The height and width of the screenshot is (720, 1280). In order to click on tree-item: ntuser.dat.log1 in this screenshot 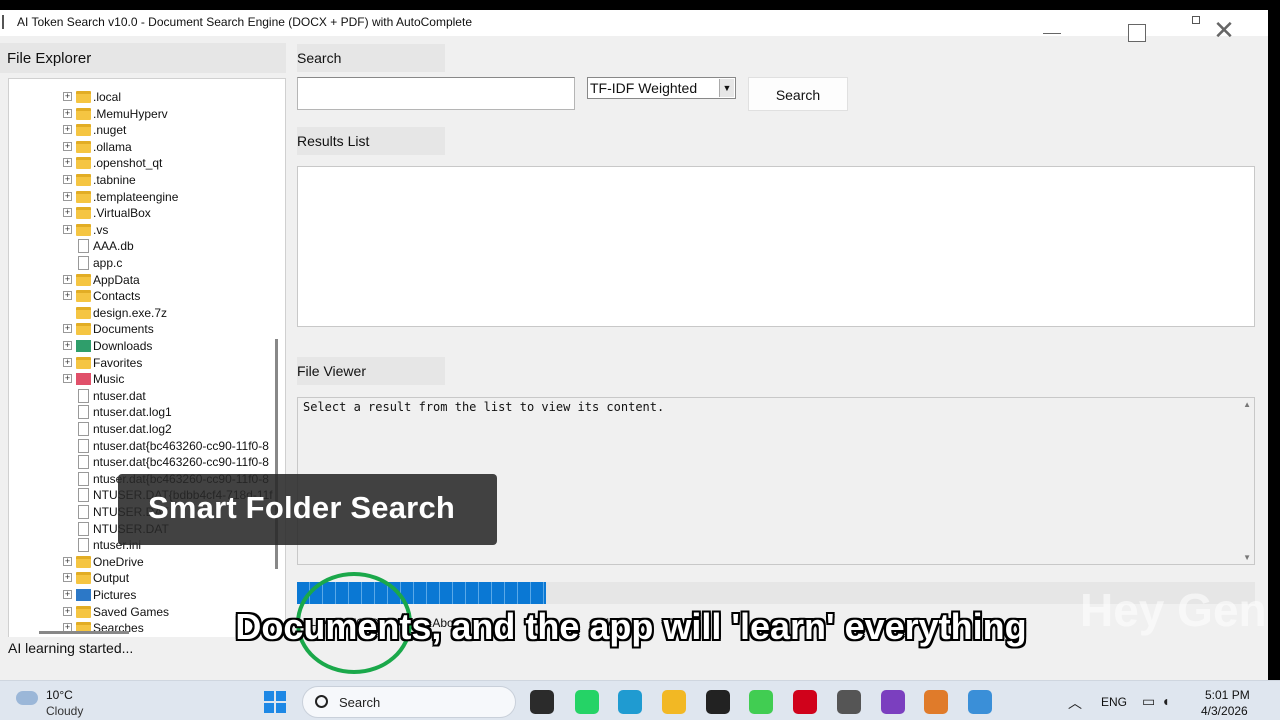, I will do `click(144, 412)`.